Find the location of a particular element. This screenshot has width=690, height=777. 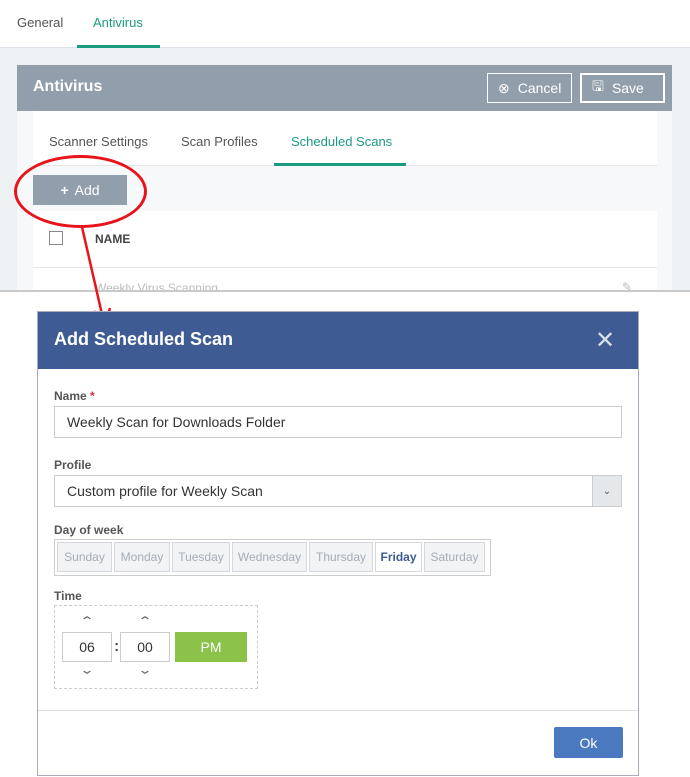

time-label: Time is located at coordinates (68, 596).